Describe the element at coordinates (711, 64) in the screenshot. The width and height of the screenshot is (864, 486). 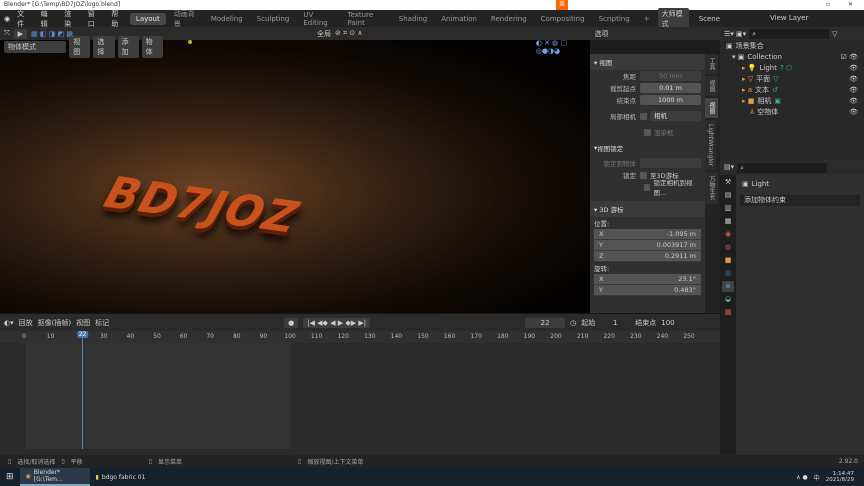
I see `sidebar-tab: 工具` at that location.